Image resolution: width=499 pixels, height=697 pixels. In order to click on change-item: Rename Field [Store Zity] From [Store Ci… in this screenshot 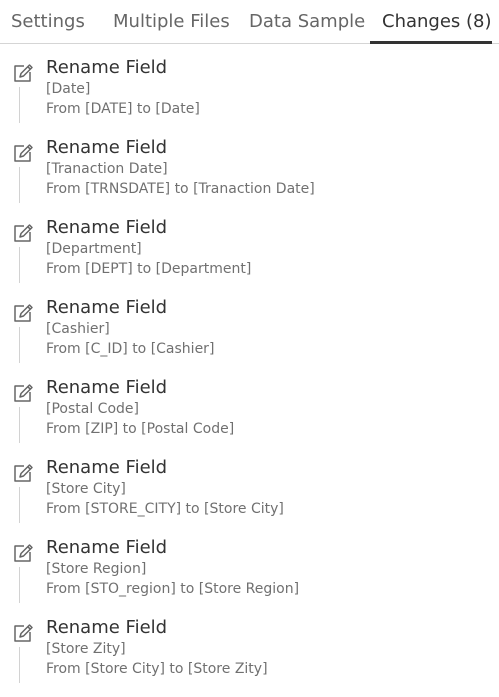, I will do `click(249, 657)`.